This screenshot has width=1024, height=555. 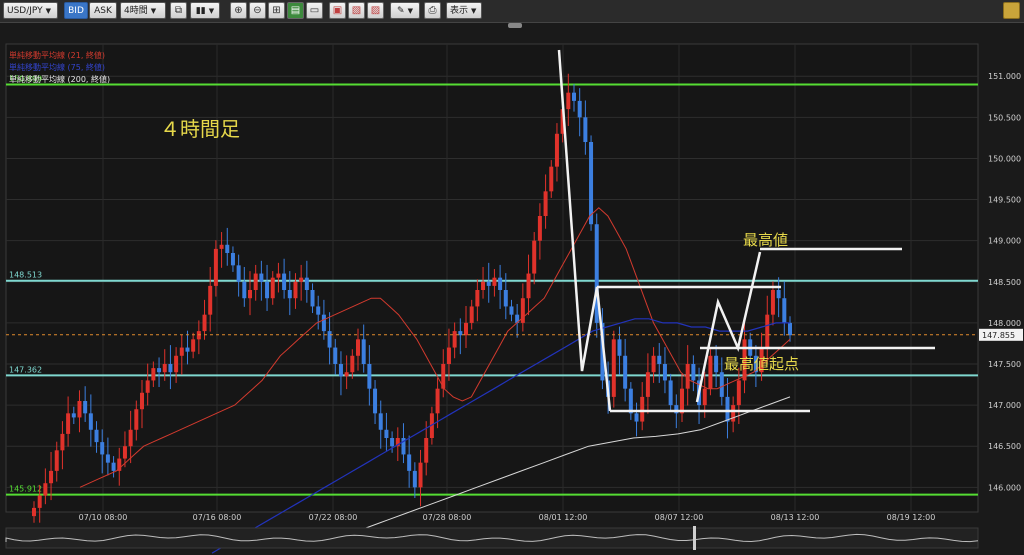 I want to click on pencil-icon: ✎, so click(x=401, y=11).